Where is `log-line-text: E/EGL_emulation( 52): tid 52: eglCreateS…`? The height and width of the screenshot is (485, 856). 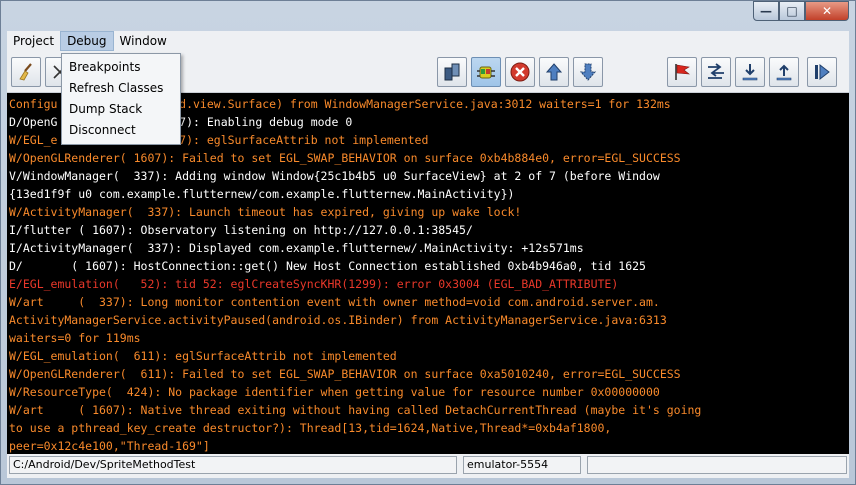
log-line-text: E/EGL_emulation( 52): tid 52: eglCreateS… is located at coordinates (314, 284).